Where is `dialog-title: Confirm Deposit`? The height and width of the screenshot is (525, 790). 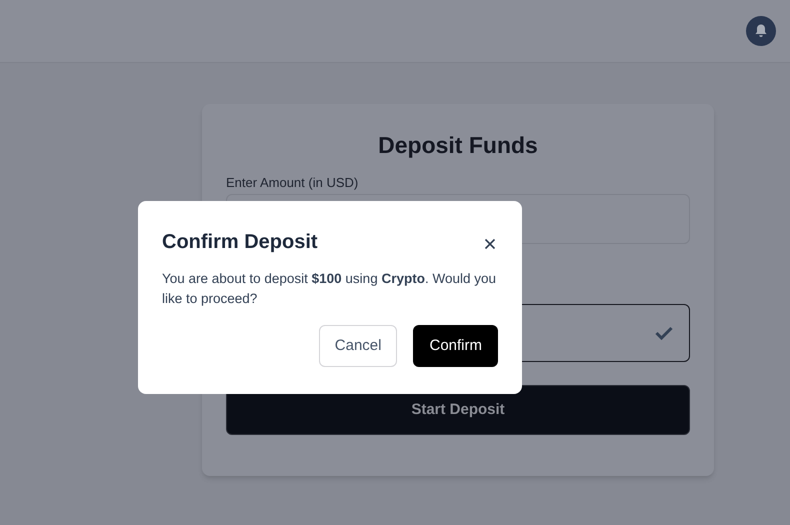 dialog-title: Confirm Deposit is located at coordinates (240, 242).